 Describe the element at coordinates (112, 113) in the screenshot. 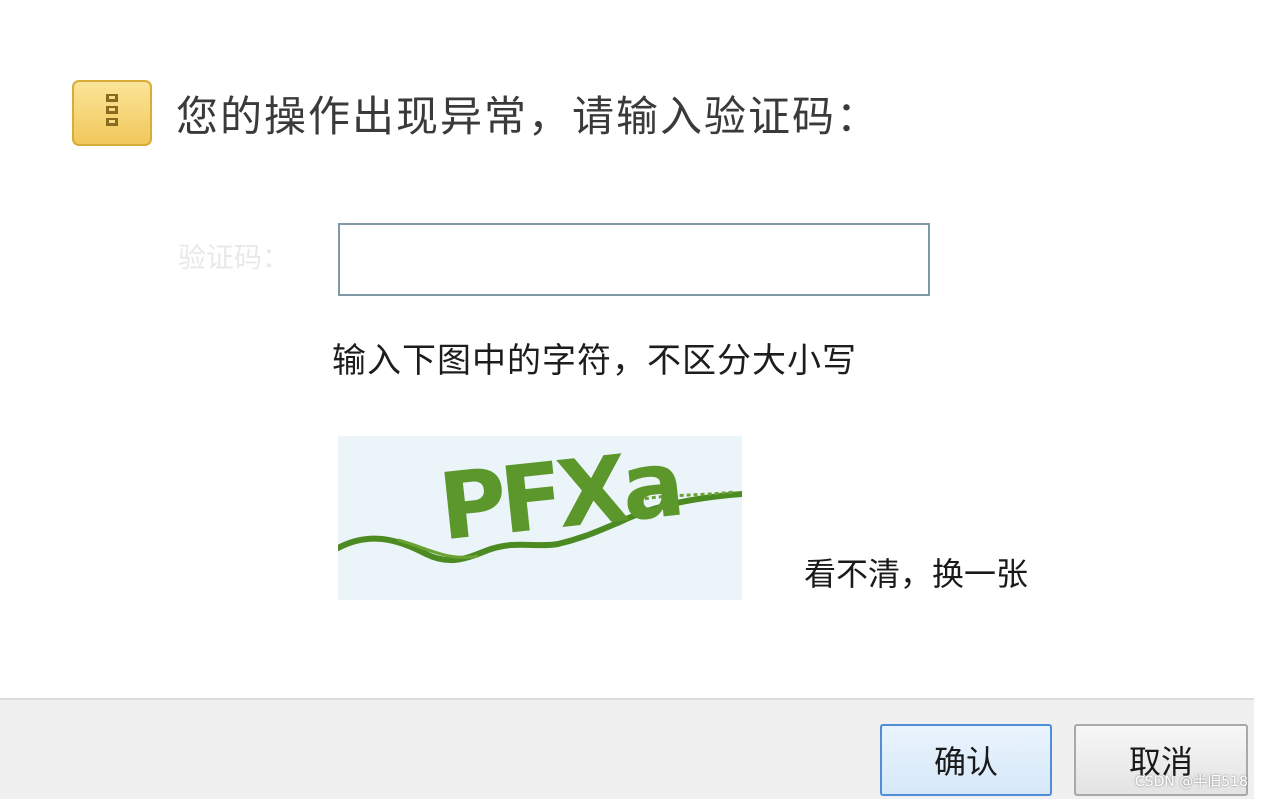

I see `archive-icon` at that location.